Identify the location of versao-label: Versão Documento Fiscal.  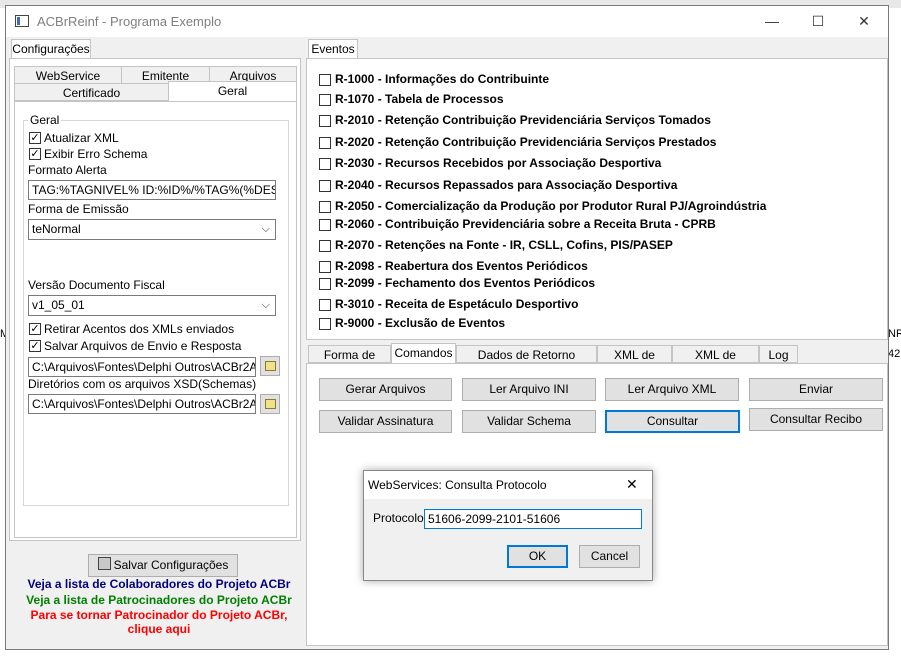
(96, 285).